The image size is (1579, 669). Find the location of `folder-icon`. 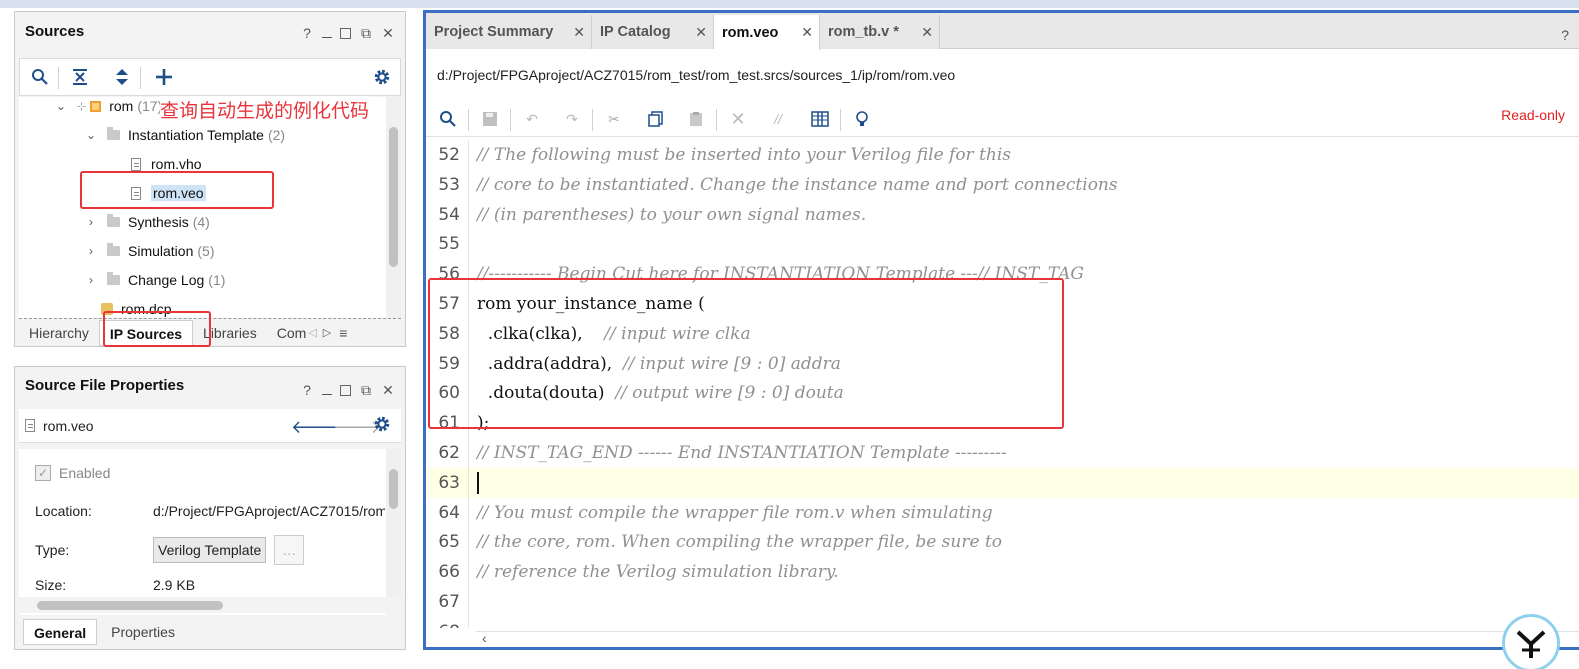

folder-icon is located at coordinates (113, 278).